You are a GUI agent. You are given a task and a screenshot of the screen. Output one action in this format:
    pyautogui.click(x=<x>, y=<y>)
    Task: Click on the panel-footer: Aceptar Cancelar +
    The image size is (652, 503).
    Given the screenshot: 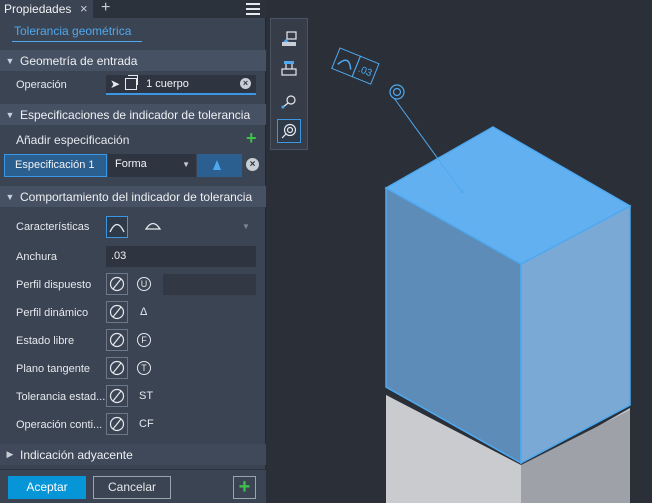 What is the action you would take?
    pyautogui.click(x=133, y=486)
    